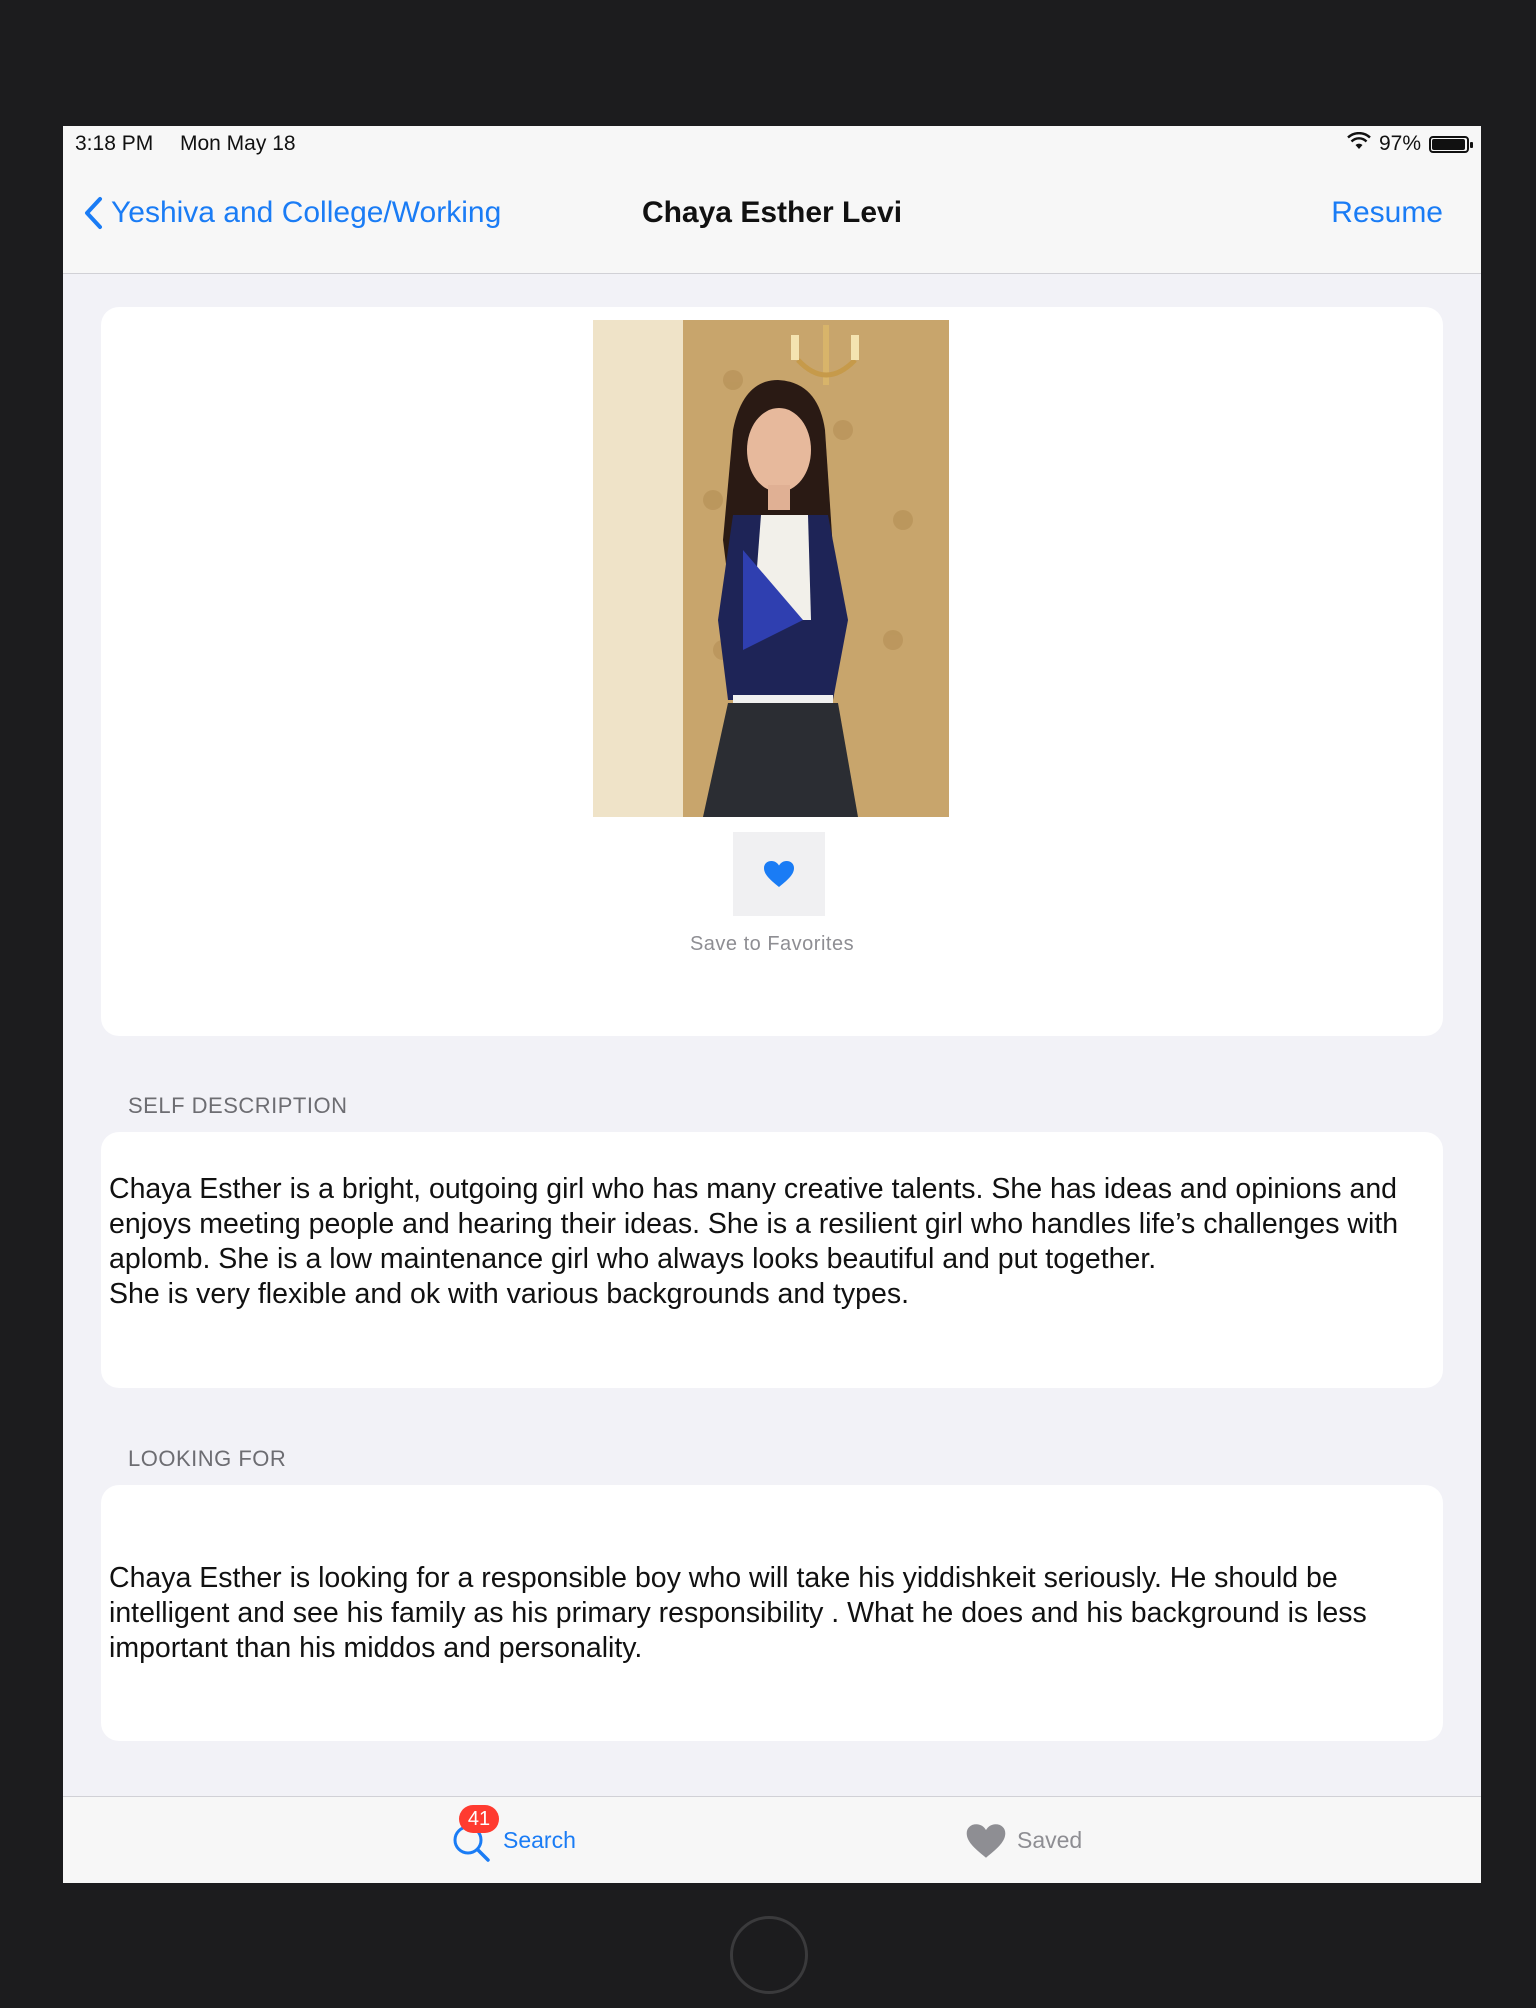 The width and height of the screenshot is (1536, 2008). I want to click on looking-for-header: LOOKING FOR, so click(207, 1458).